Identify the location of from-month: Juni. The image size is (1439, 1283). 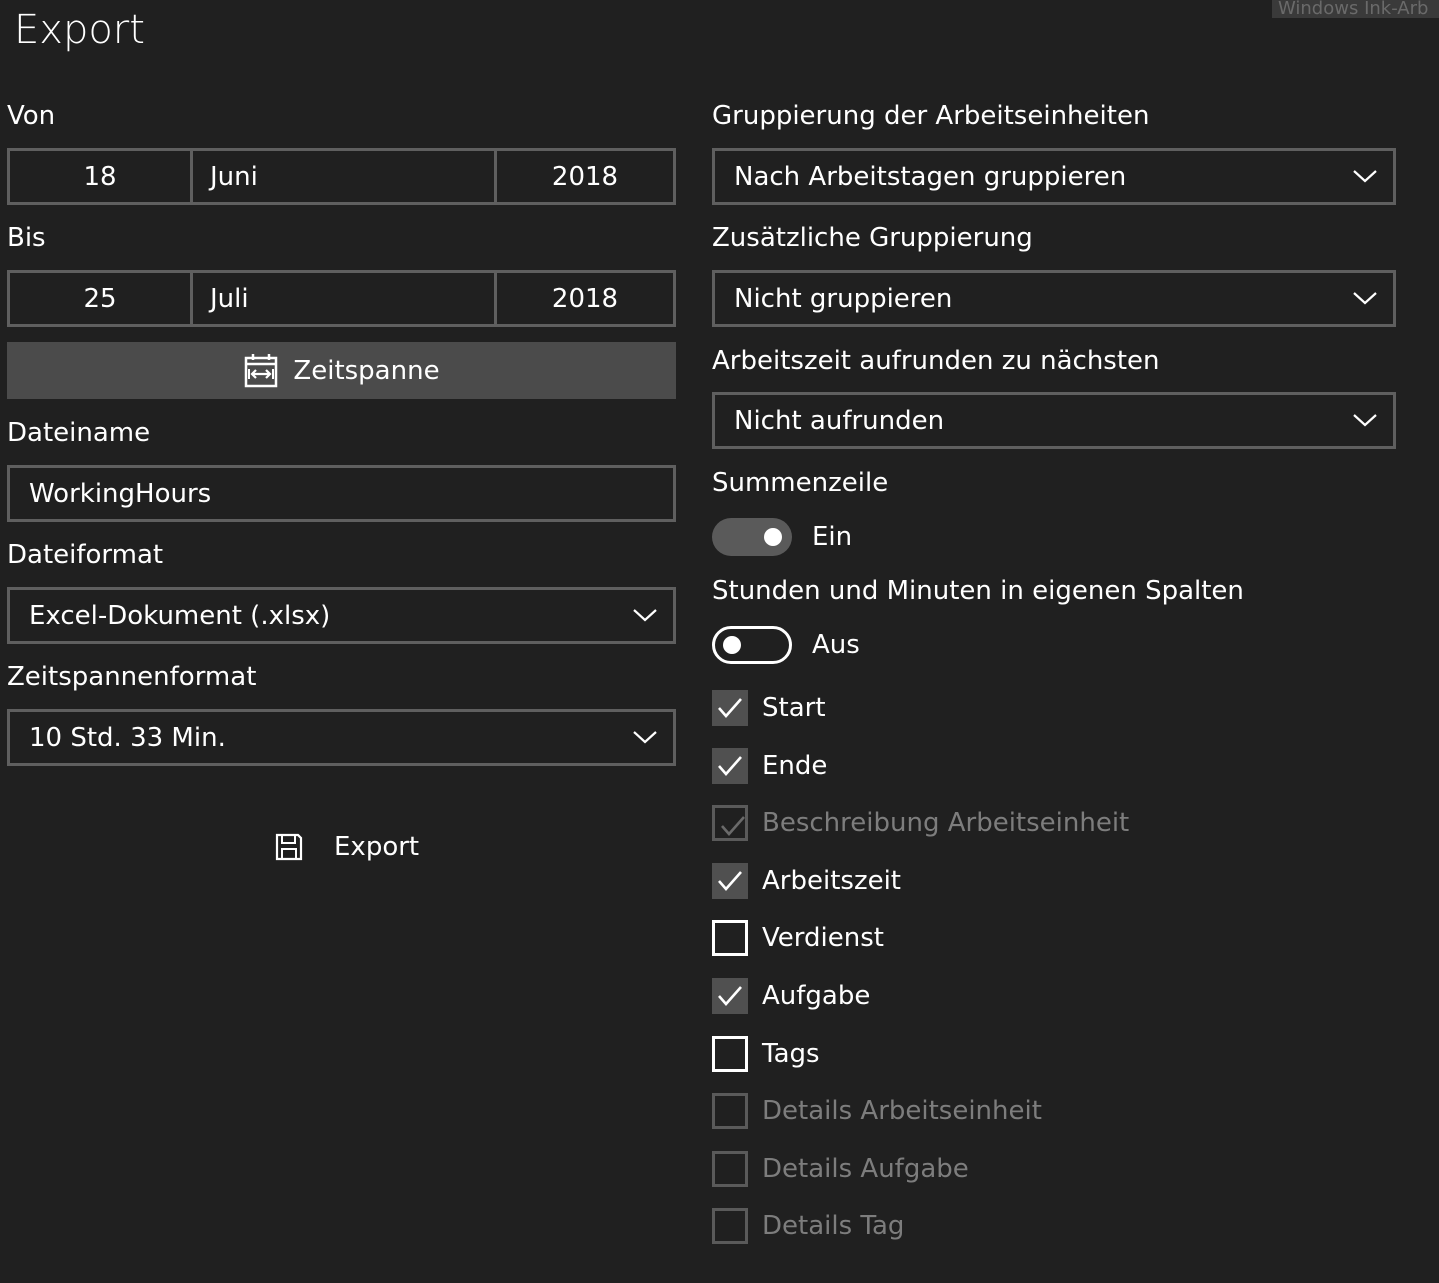
(234, 176).